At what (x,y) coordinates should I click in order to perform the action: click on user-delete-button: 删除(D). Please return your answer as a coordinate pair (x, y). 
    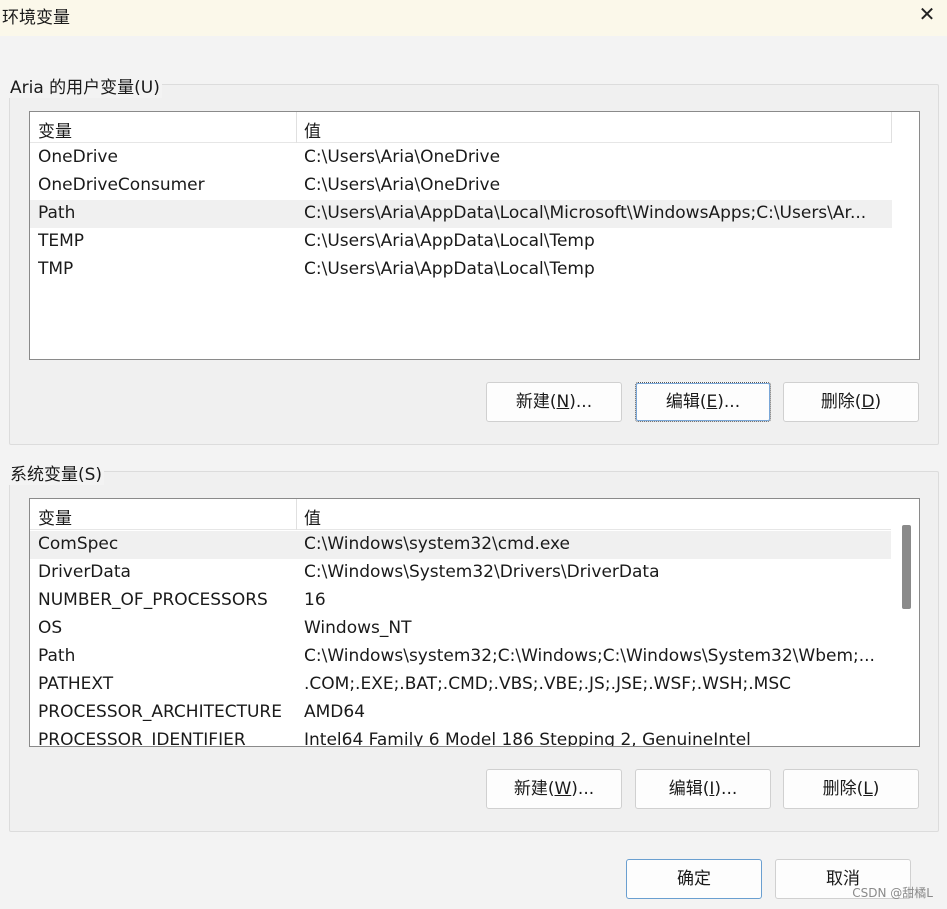
    Looking at the image, I should click on (851, 402).